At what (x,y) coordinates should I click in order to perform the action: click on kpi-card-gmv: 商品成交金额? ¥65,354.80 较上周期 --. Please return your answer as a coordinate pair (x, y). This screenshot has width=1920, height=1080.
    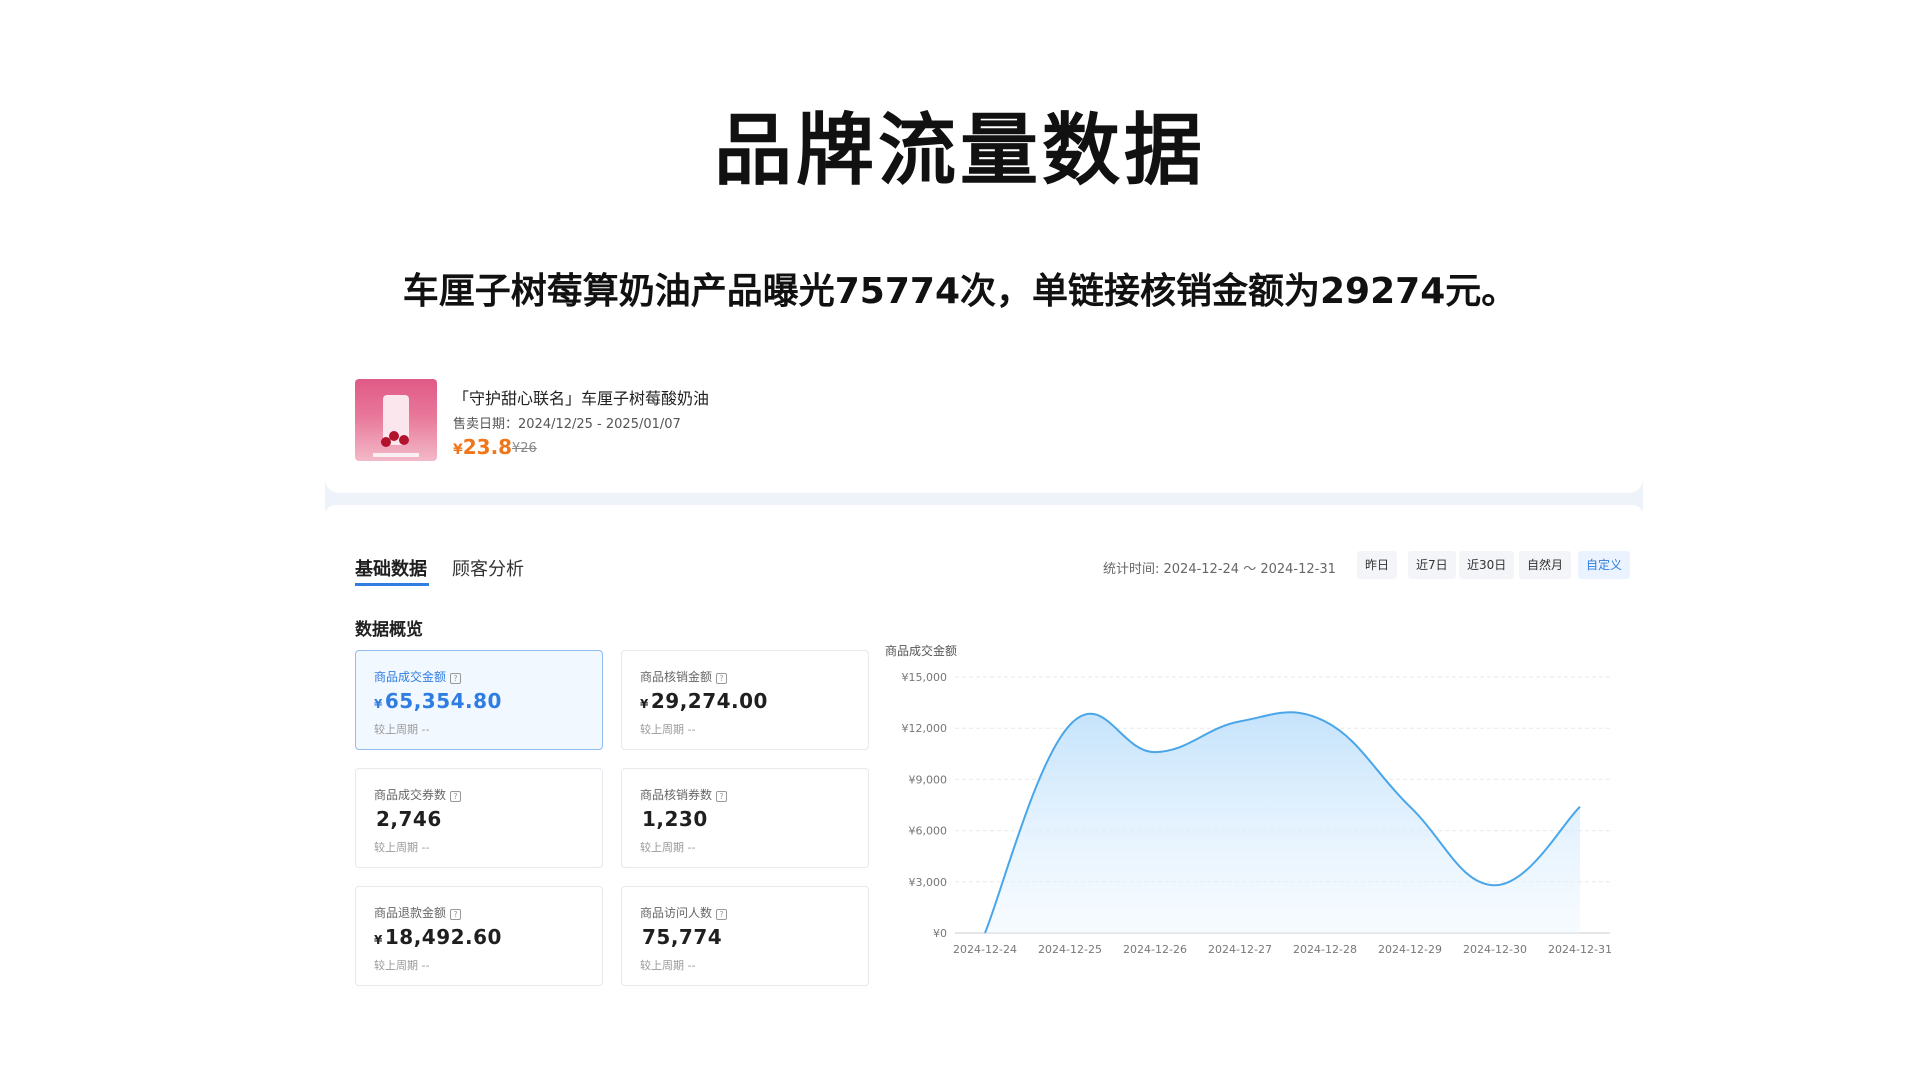
    Looking at the image, I should click on (479, 700).